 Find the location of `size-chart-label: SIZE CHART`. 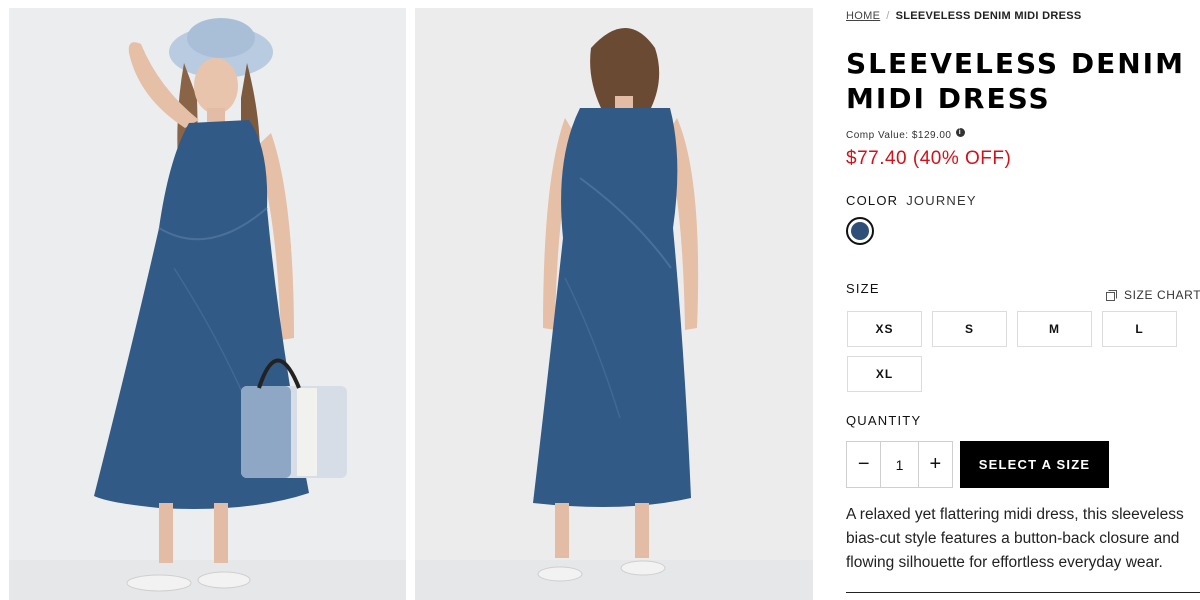

size-chart-label: SIZE CHART is located at coordinates (1162, 295).